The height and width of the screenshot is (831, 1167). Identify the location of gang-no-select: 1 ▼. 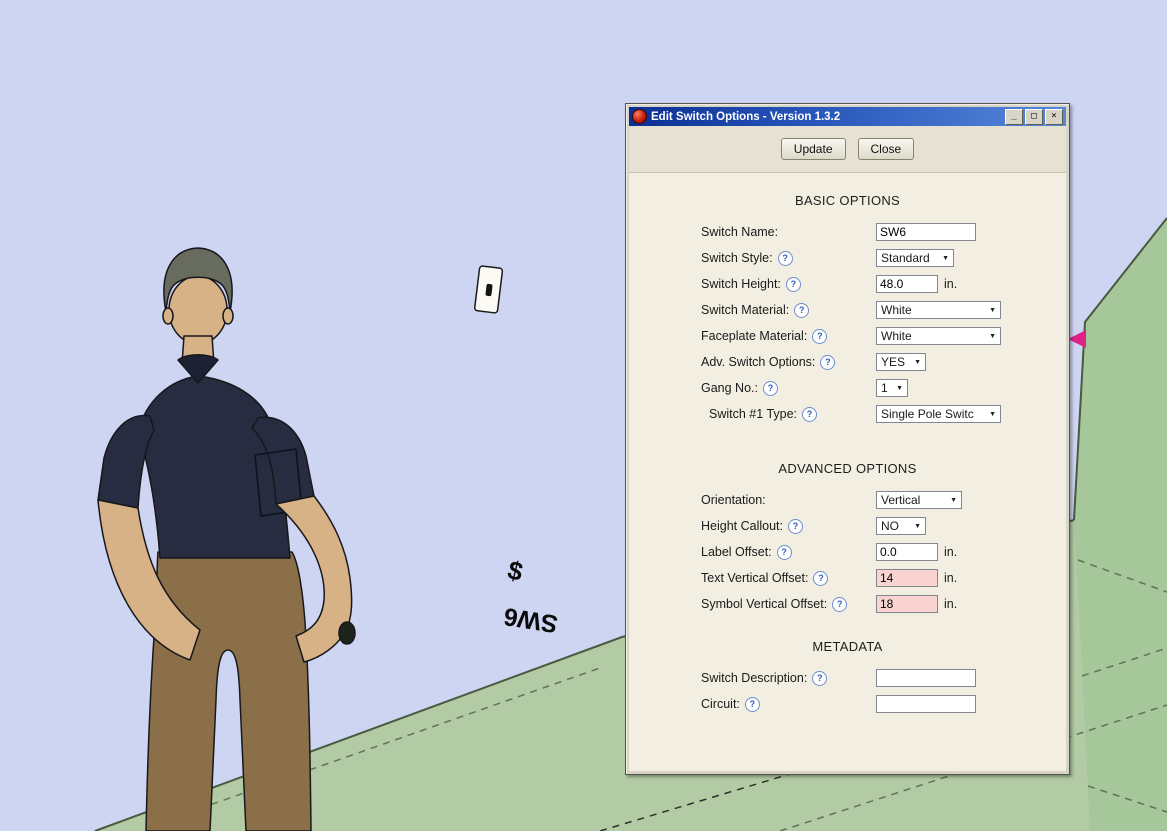
(892, 388).